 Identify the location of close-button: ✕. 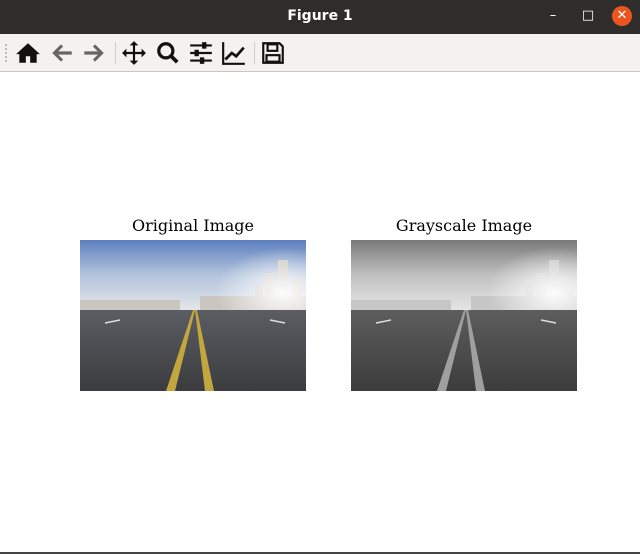
(622, 16).